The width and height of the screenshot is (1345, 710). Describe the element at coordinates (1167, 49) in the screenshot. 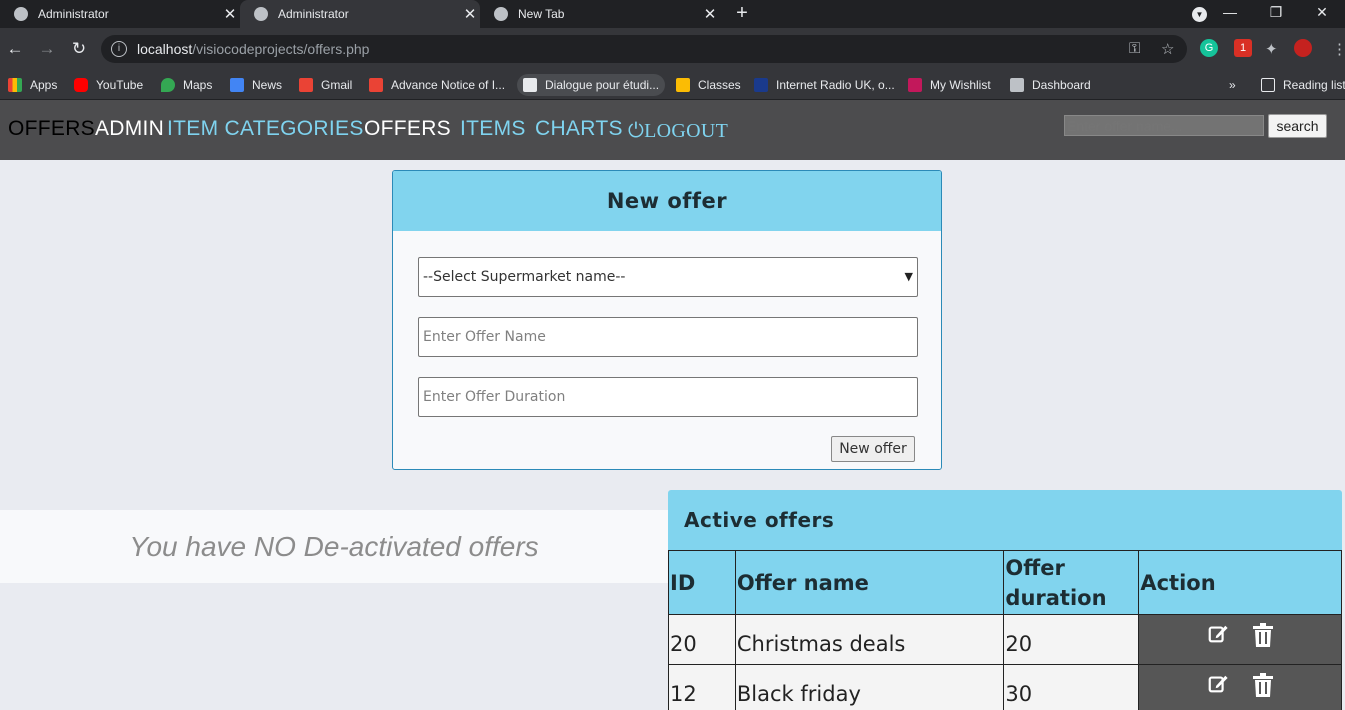

I see `bookmark-star-icon: ☆` at that location.